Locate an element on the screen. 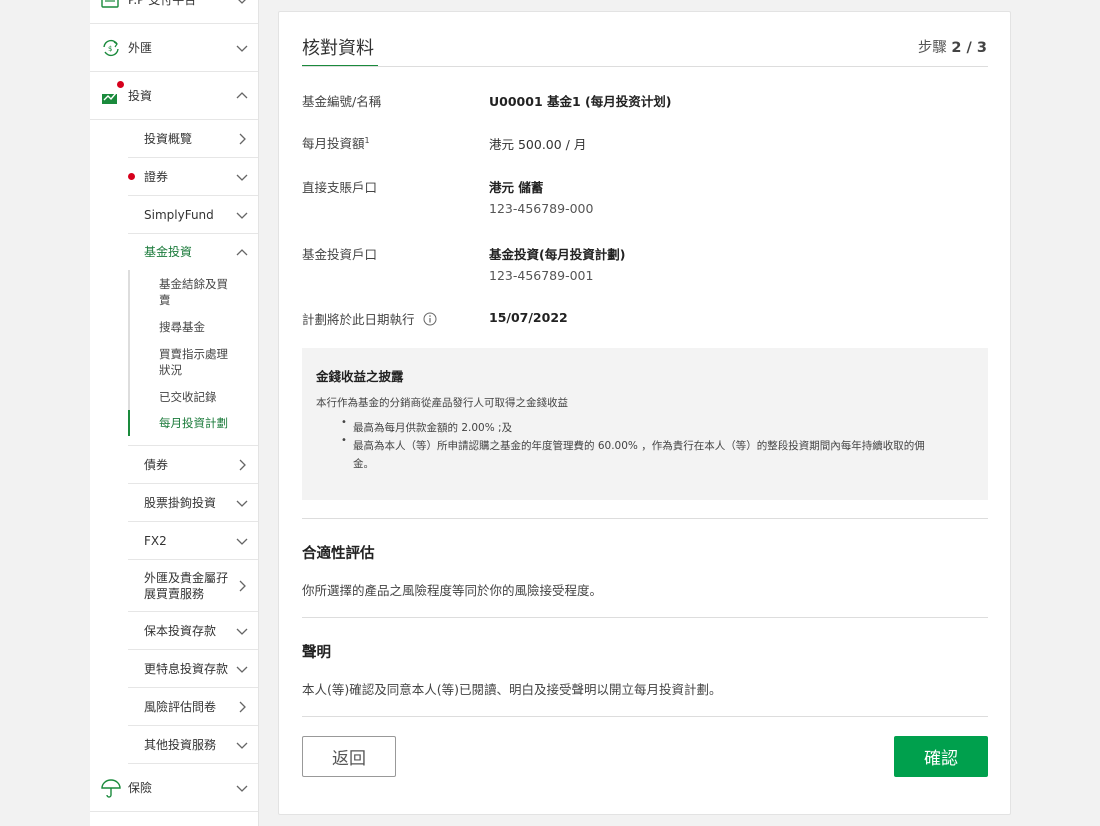 The image size is (1100, 826). suitability-heading: 合適性評估 is located at coordinates (338, 554).